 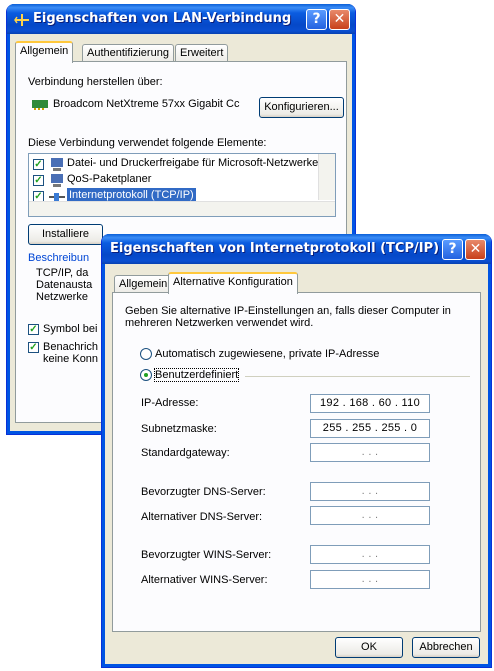 I want to click on list-item: ✓ QoS-Paketplaner, so click(x=171, y=180).